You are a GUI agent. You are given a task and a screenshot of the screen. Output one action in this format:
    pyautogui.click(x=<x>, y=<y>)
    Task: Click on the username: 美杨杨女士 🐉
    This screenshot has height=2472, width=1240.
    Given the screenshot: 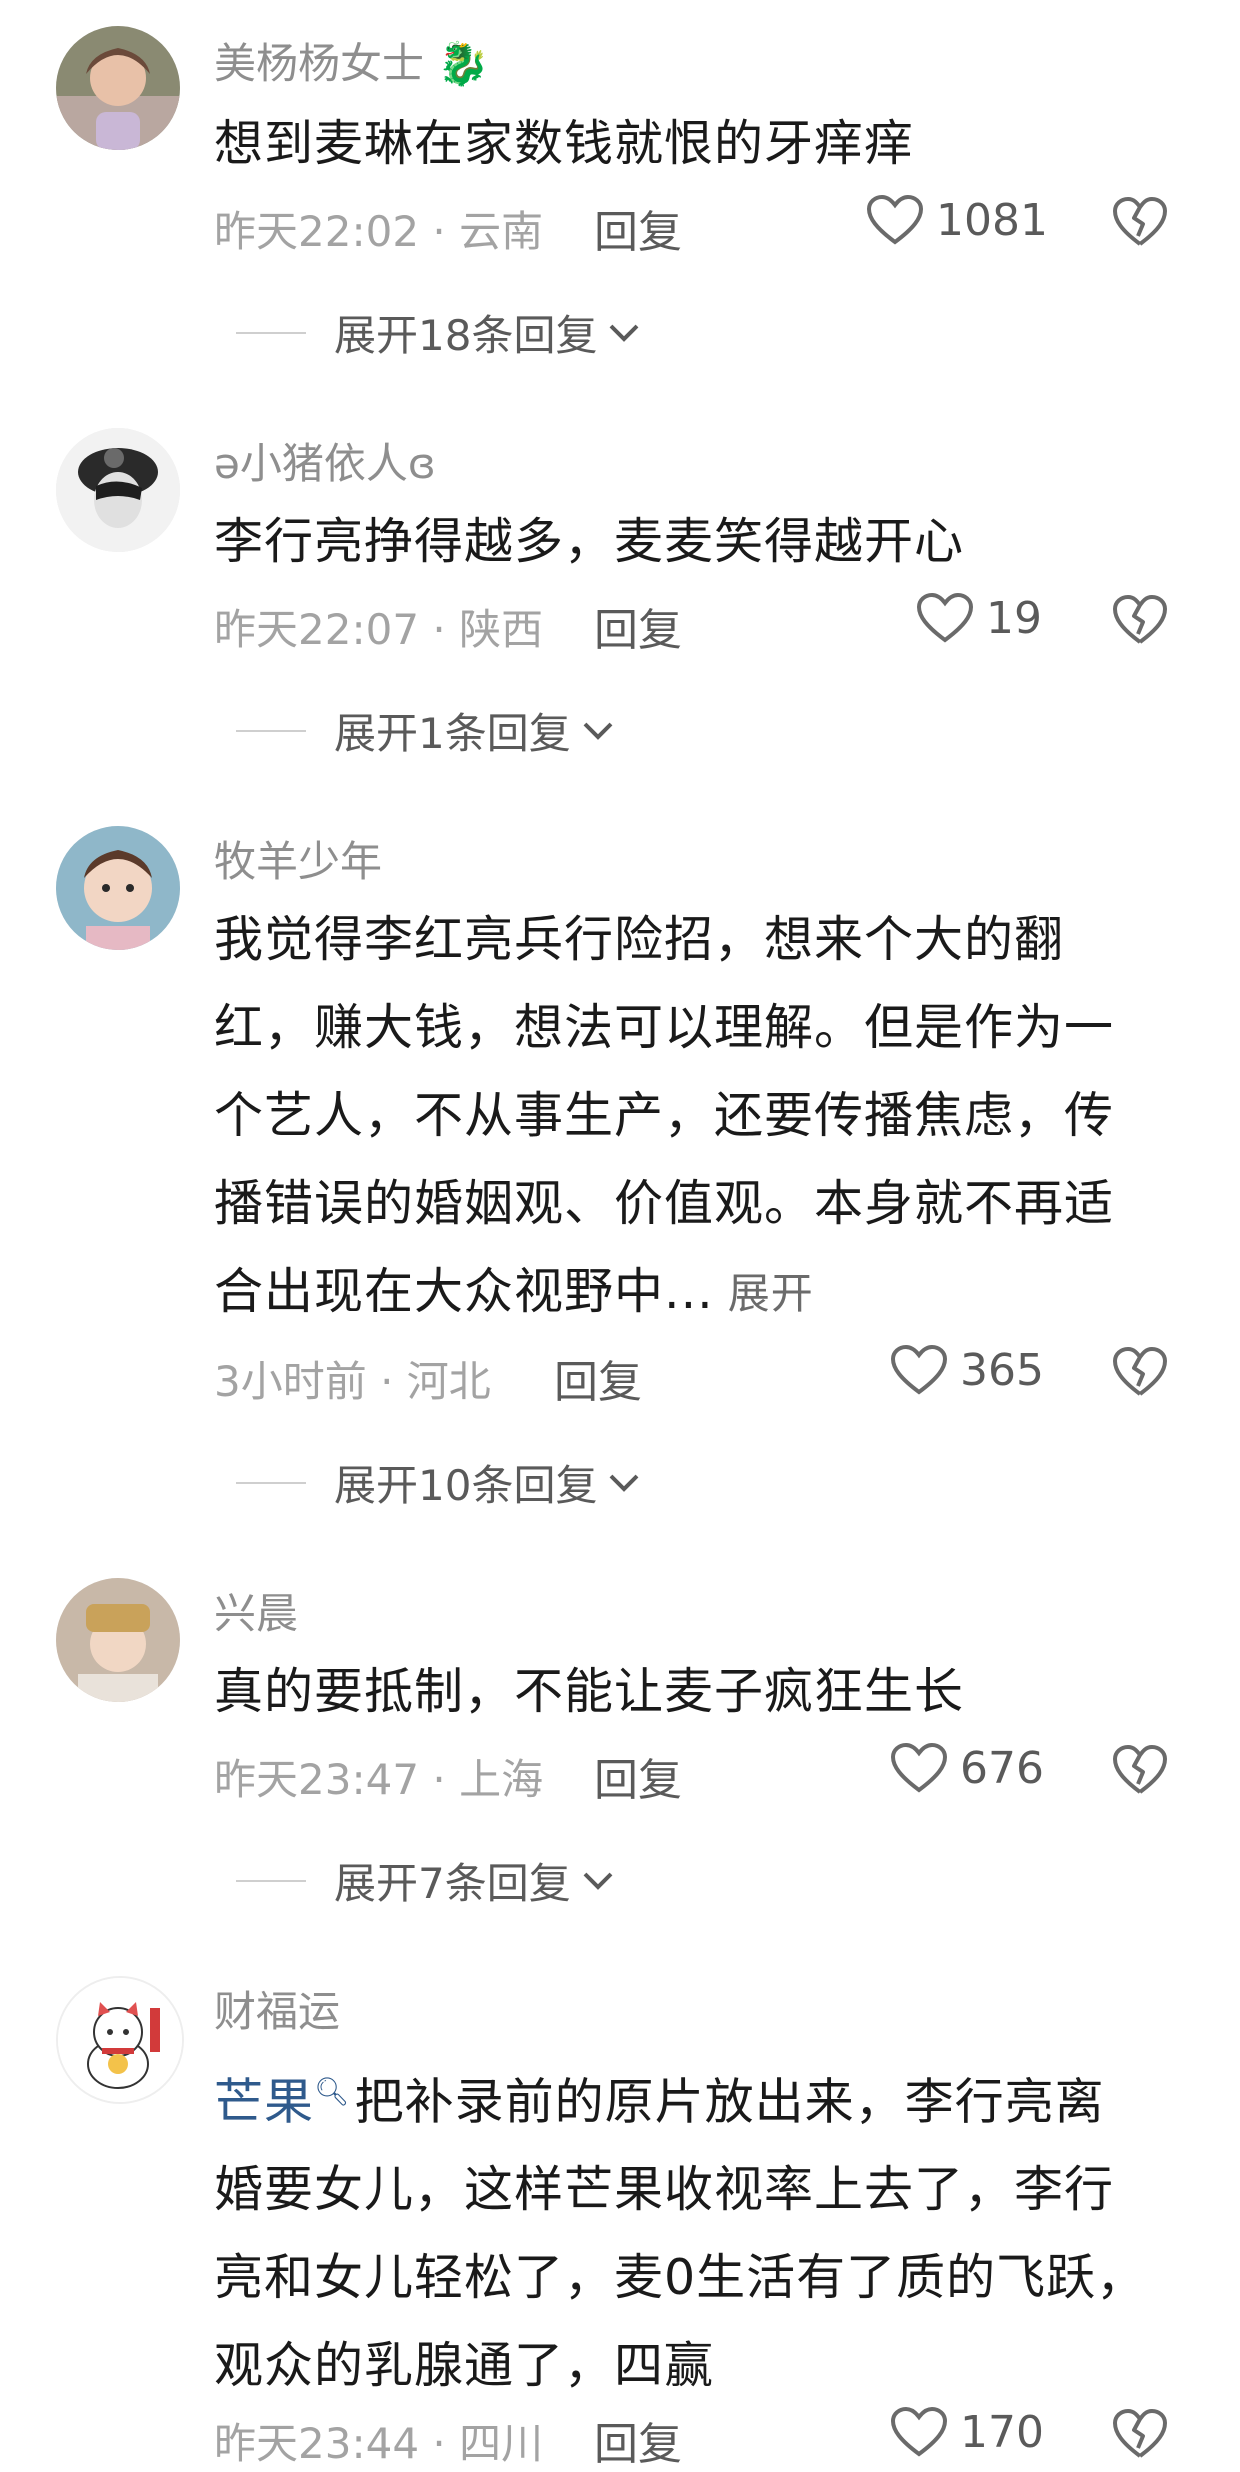 What is the action you would take?
    pyautogui.click(x=352, y=60)
    